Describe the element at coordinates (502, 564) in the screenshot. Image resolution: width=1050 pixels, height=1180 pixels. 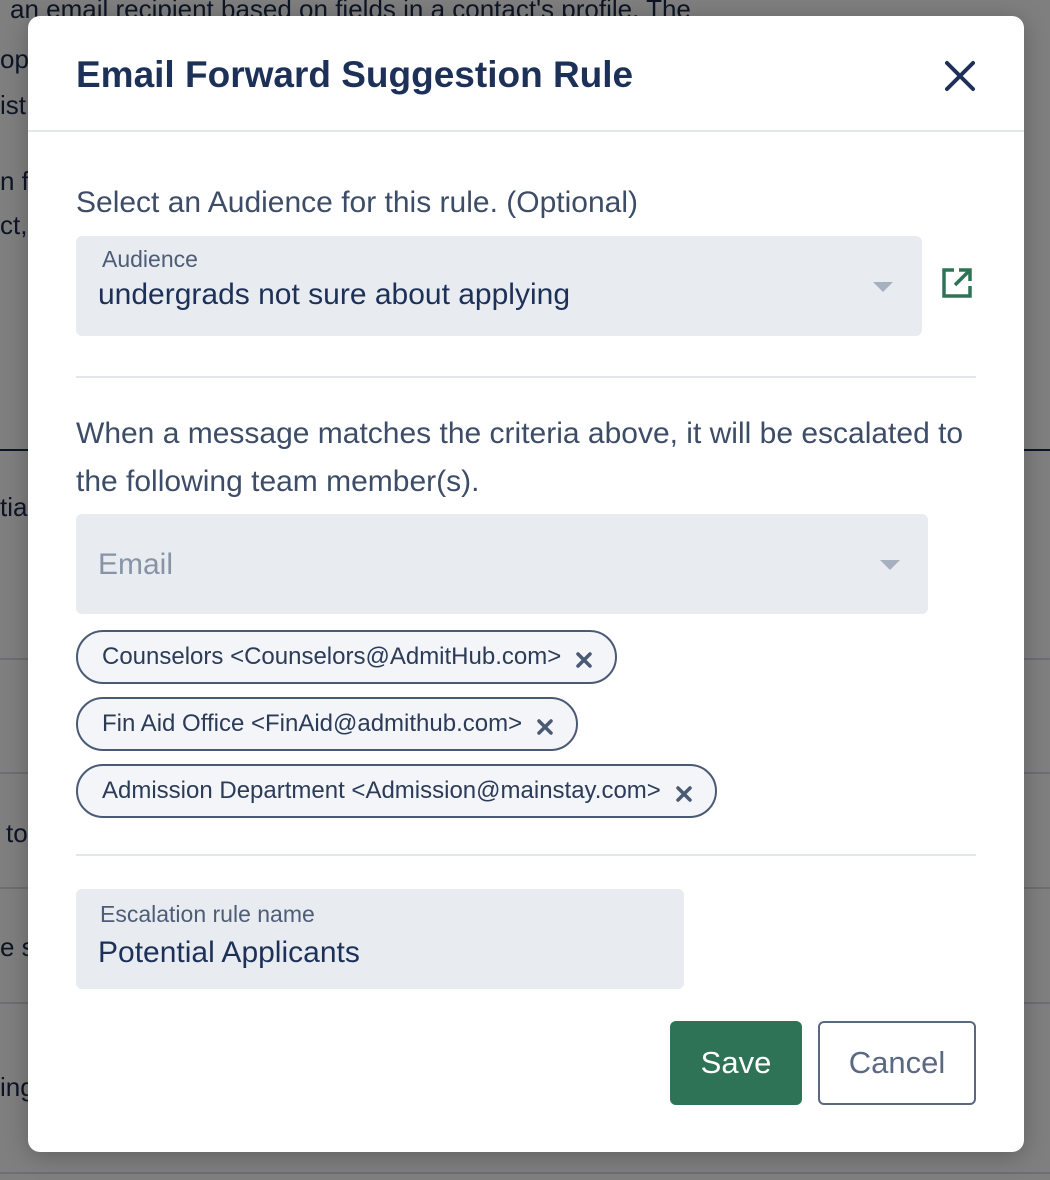
I see `email-select: Email` at that location.